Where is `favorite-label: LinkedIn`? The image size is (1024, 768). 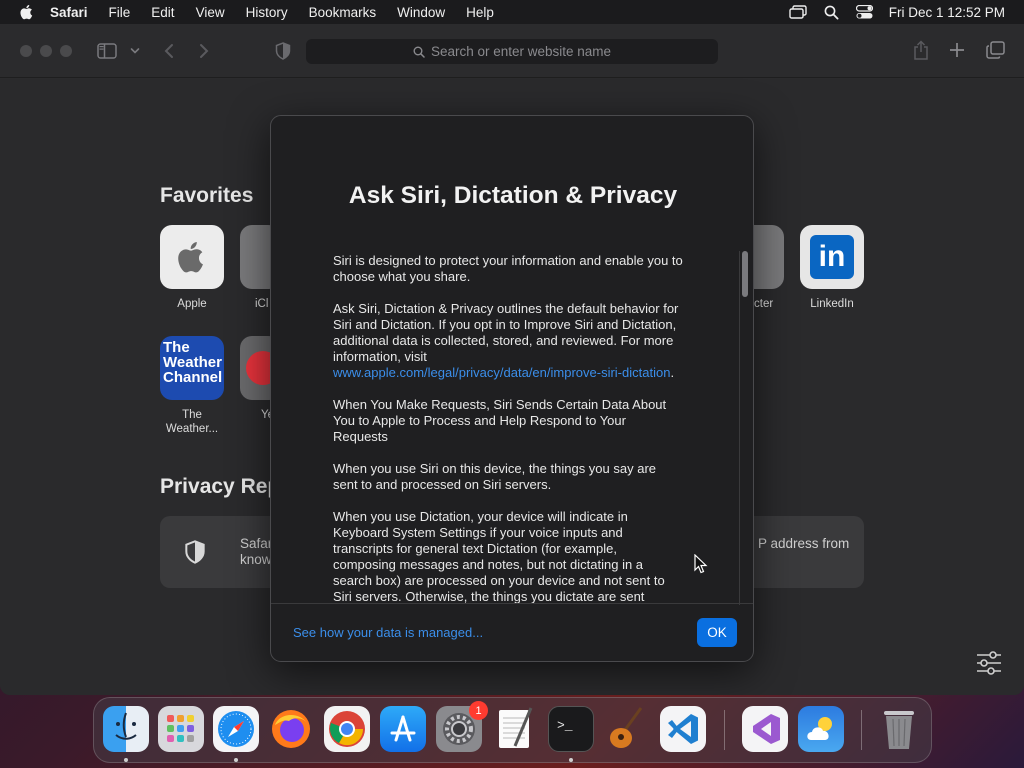 favorite-label: LinkedIn is located at coordinates (832, 304).